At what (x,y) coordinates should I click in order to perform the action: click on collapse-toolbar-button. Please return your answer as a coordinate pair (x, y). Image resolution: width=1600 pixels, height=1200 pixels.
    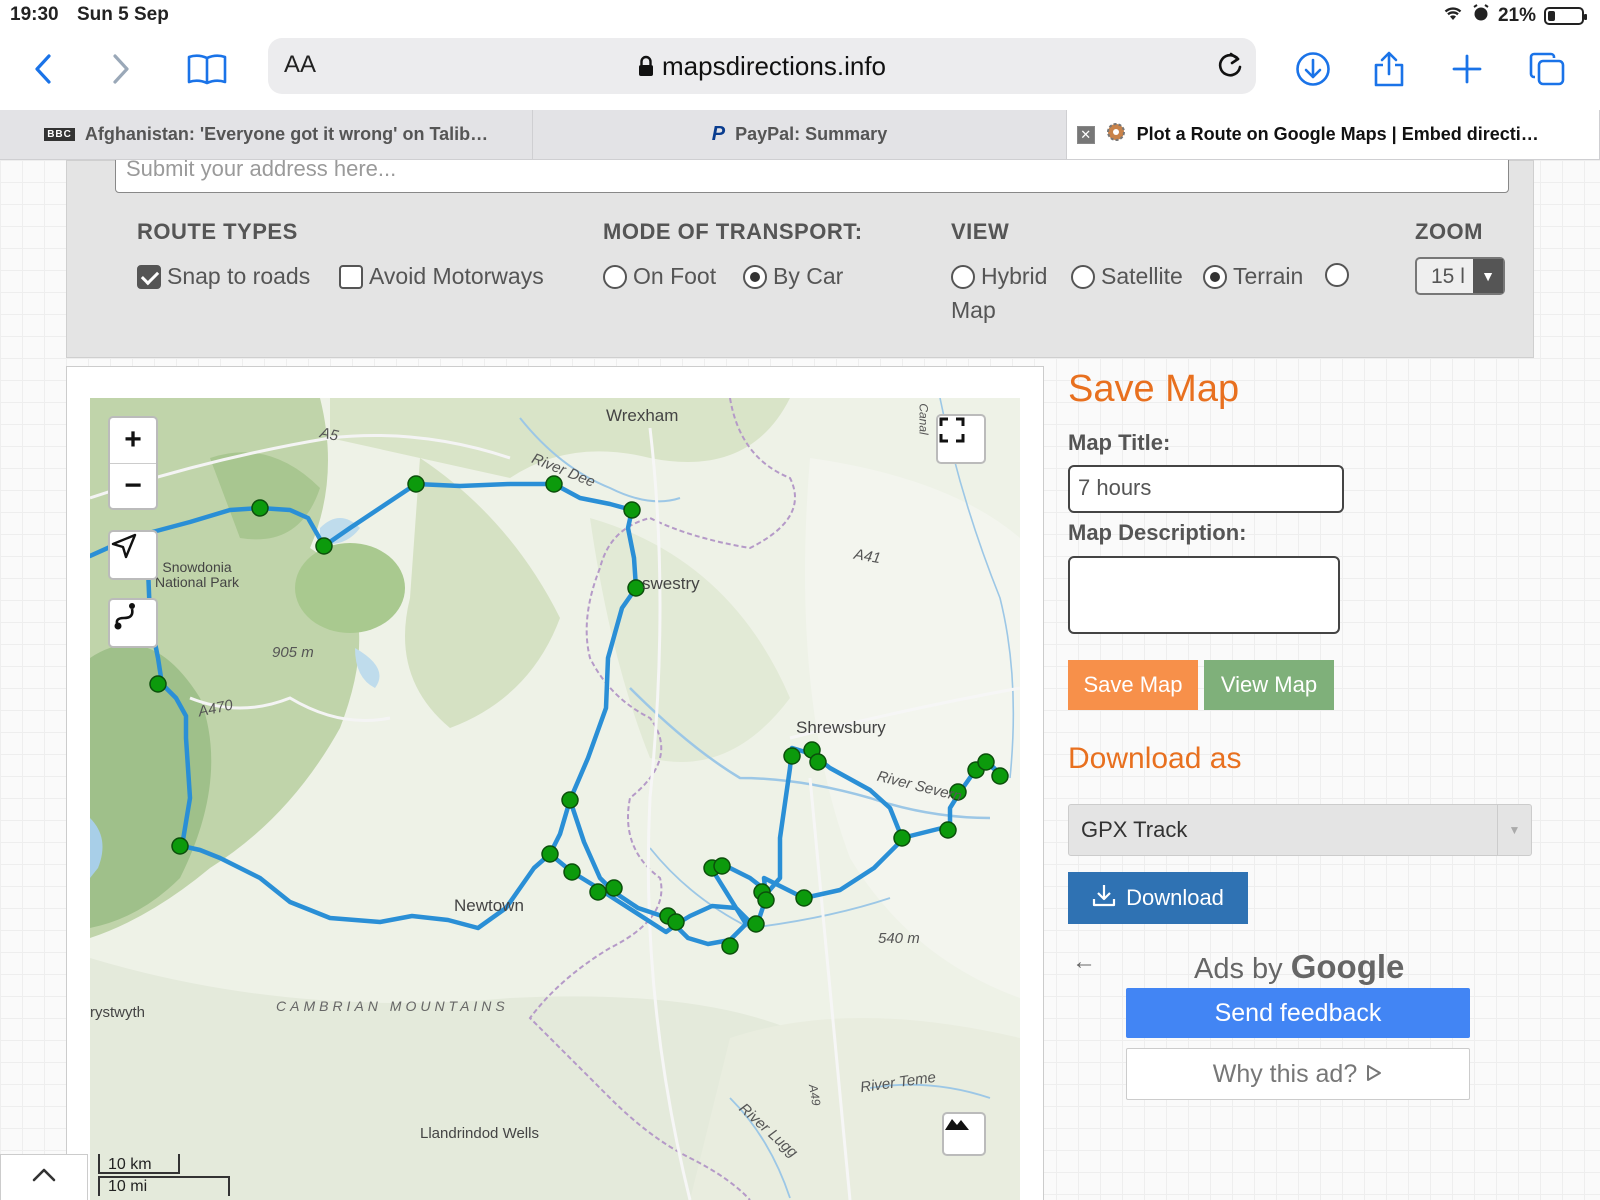
    Looking at the image, I should click on (44, 1177).